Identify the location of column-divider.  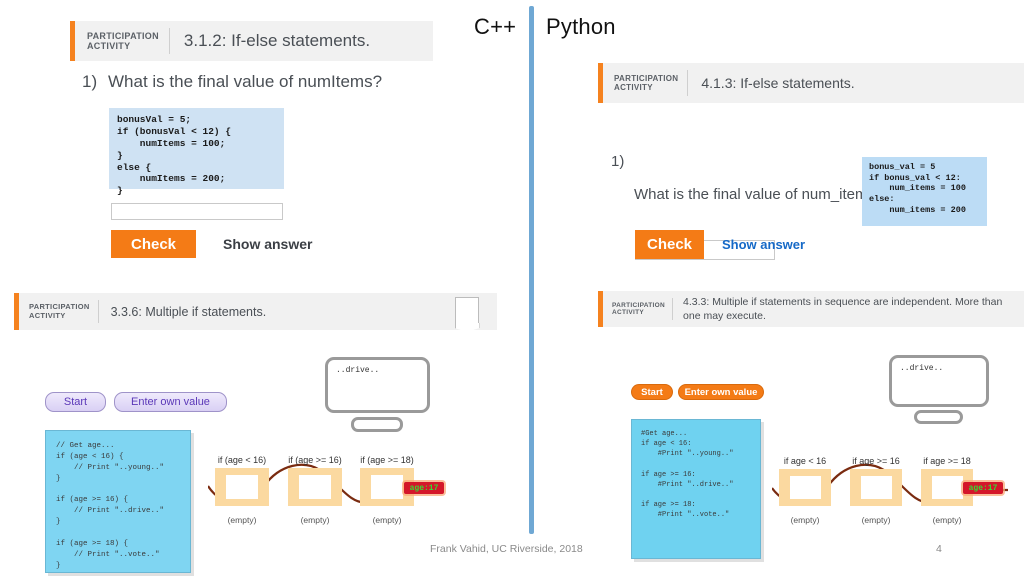
(531, 270).